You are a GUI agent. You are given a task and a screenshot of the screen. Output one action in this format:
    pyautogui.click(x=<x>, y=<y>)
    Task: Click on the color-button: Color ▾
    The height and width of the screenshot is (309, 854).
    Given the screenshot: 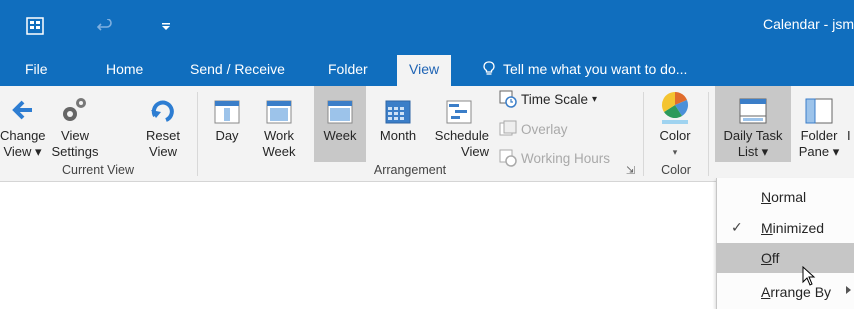 What is the action you would take?
    pyautogui.click(x=675, y=124)
    